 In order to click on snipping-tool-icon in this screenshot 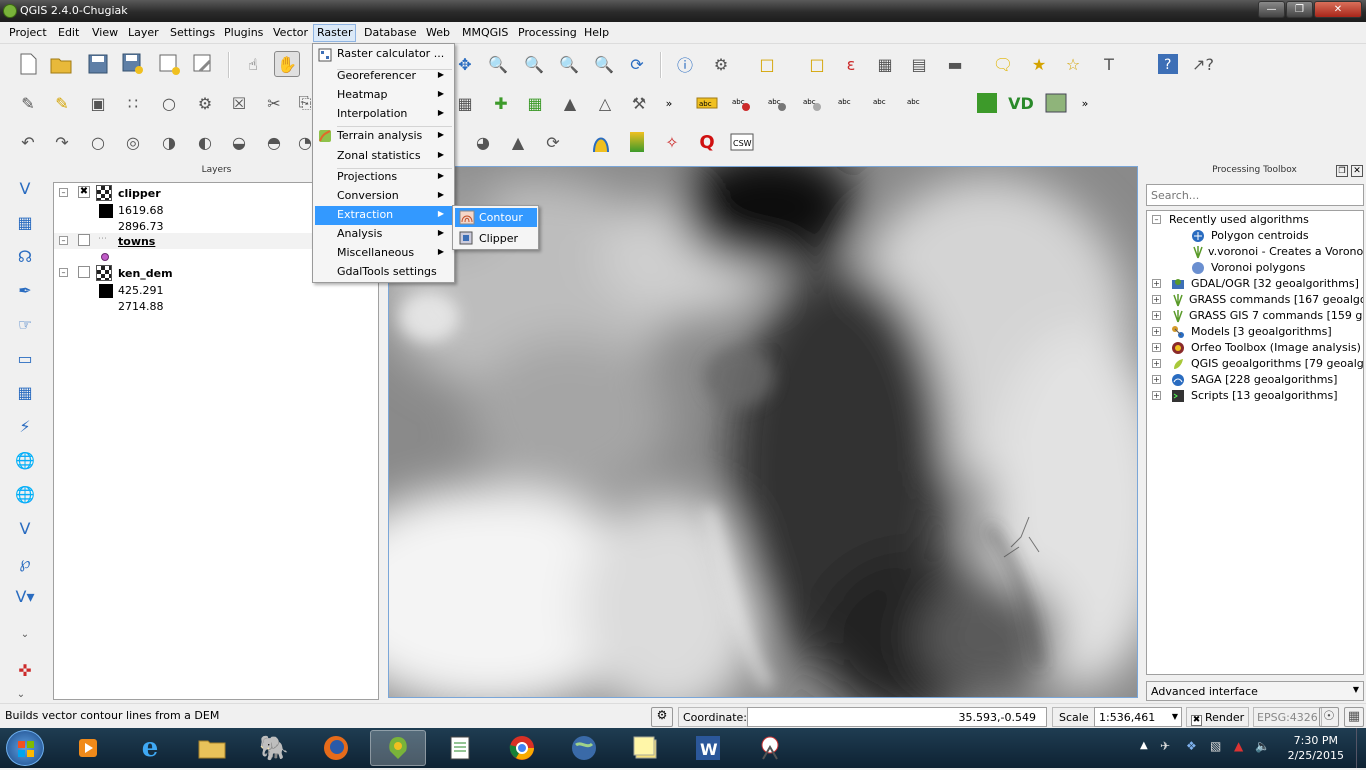, I will do `click(770, 748)`.